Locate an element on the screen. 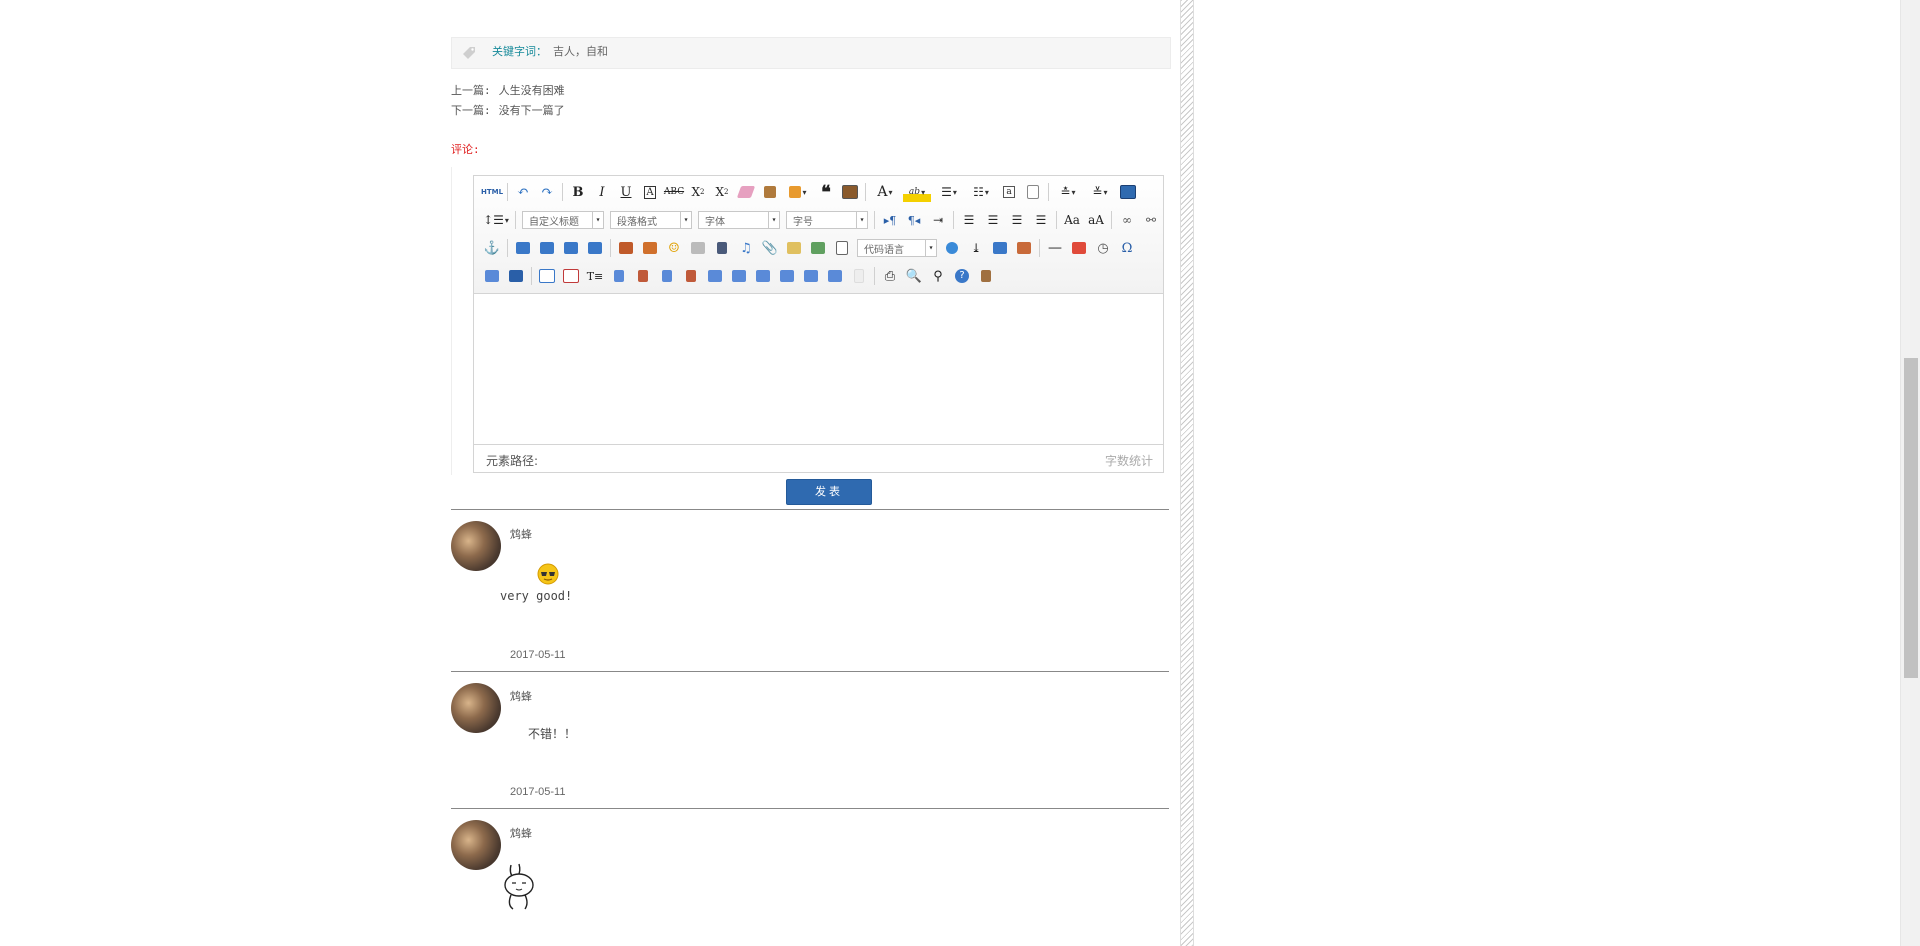  split-cols-icon is located at coordinates (835, 276).